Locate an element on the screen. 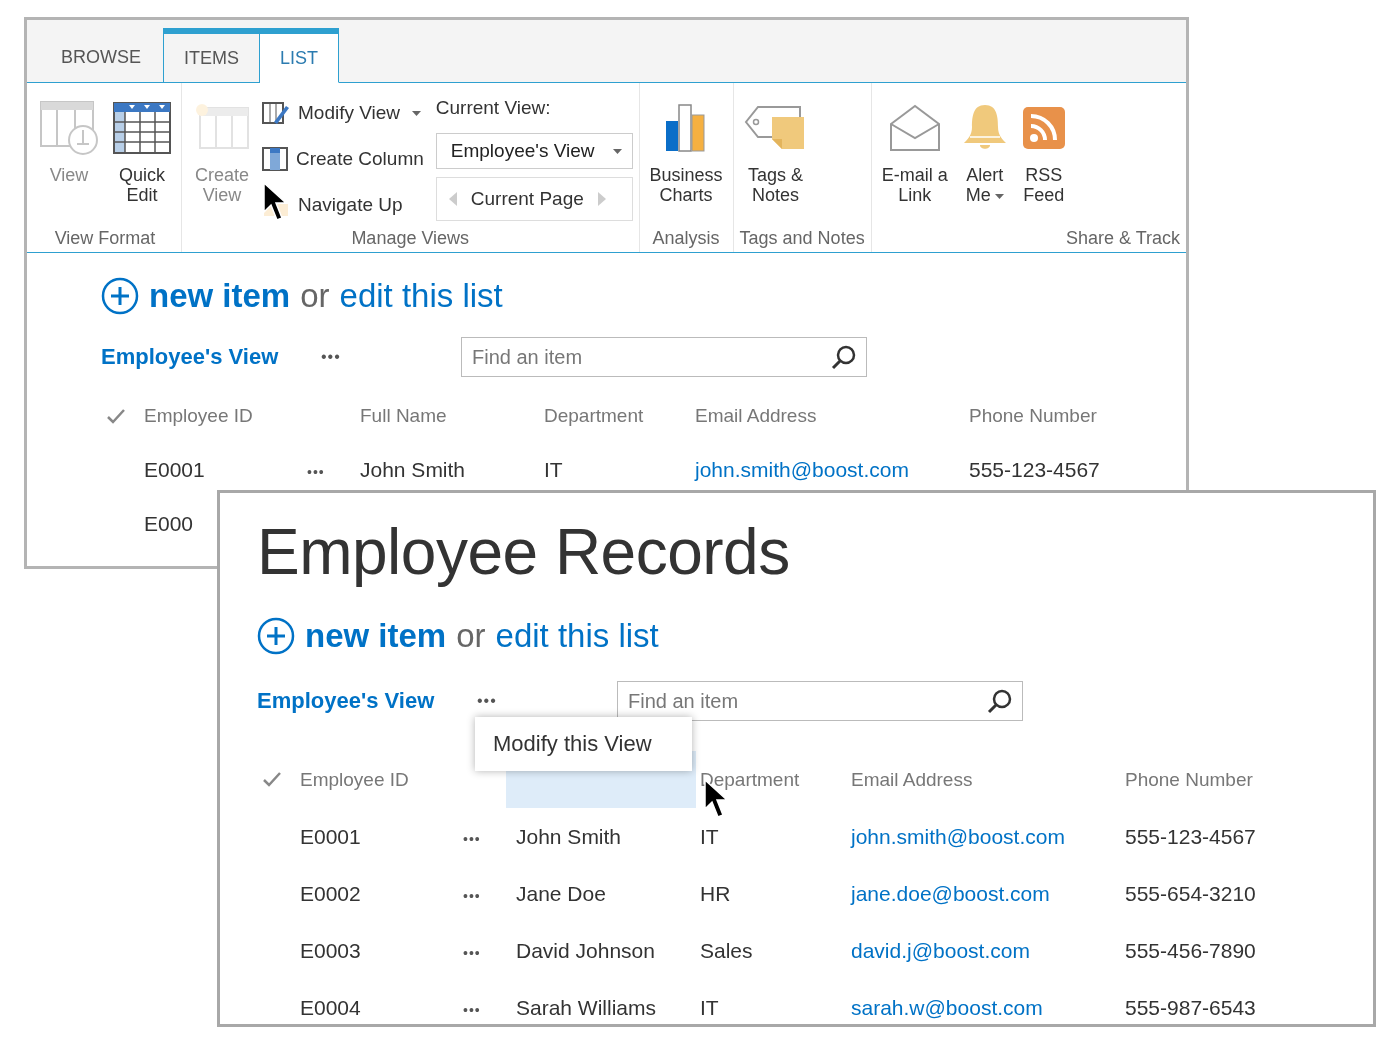 This screenshot has height=1050, width=1400. table-cell: 555-654-3210 is located at coordinates (1190, 893).